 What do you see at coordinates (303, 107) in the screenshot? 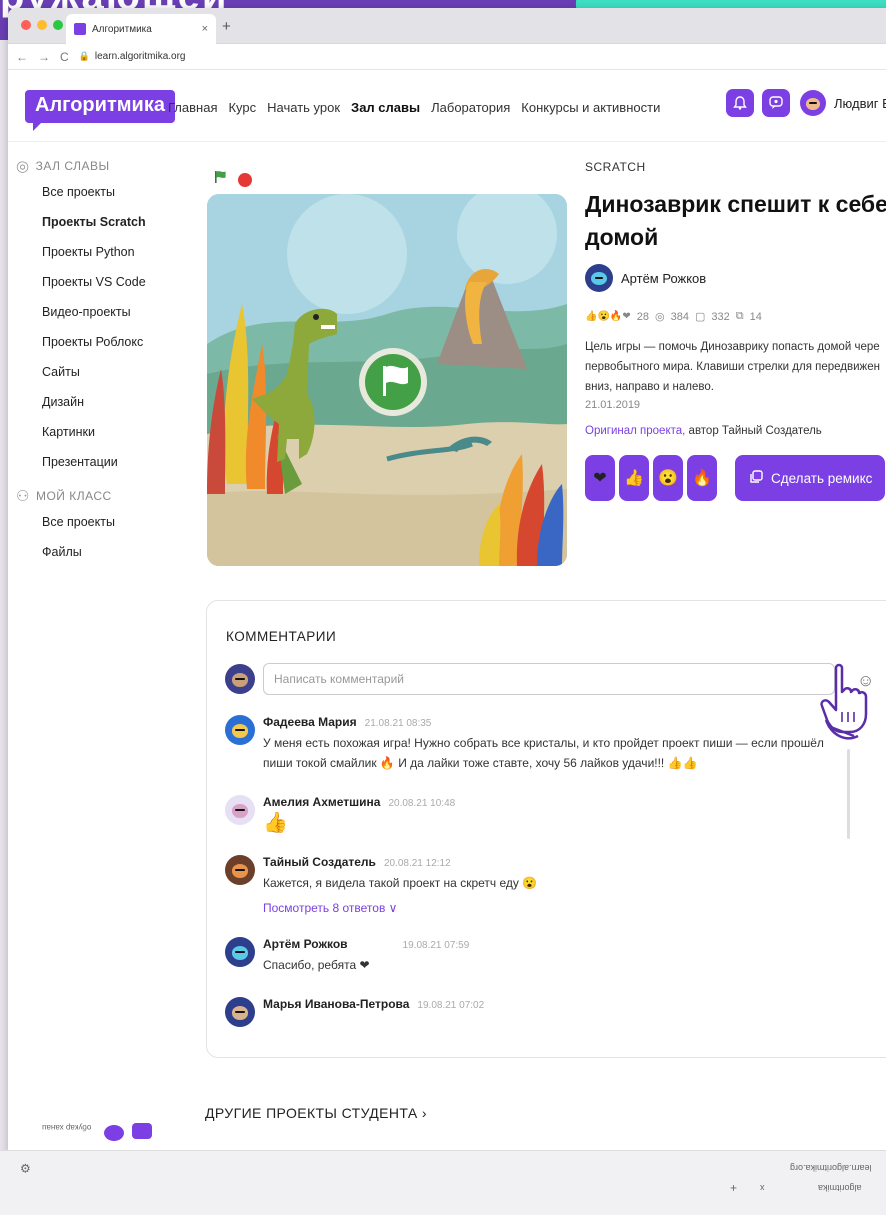
I see `nav-start-lesson: Начать урок` at bounding box center [303, 107].